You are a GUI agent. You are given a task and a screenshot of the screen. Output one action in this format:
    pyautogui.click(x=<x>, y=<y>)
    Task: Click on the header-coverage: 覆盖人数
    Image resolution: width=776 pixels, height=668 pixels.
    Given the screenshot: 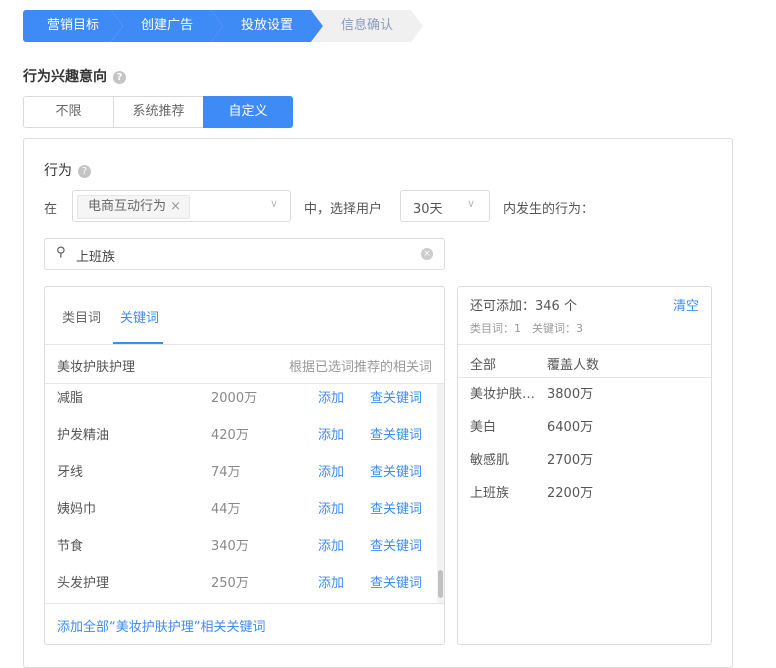 What is the action you would take?
    pyautogui.click(x=573, y=365)
    